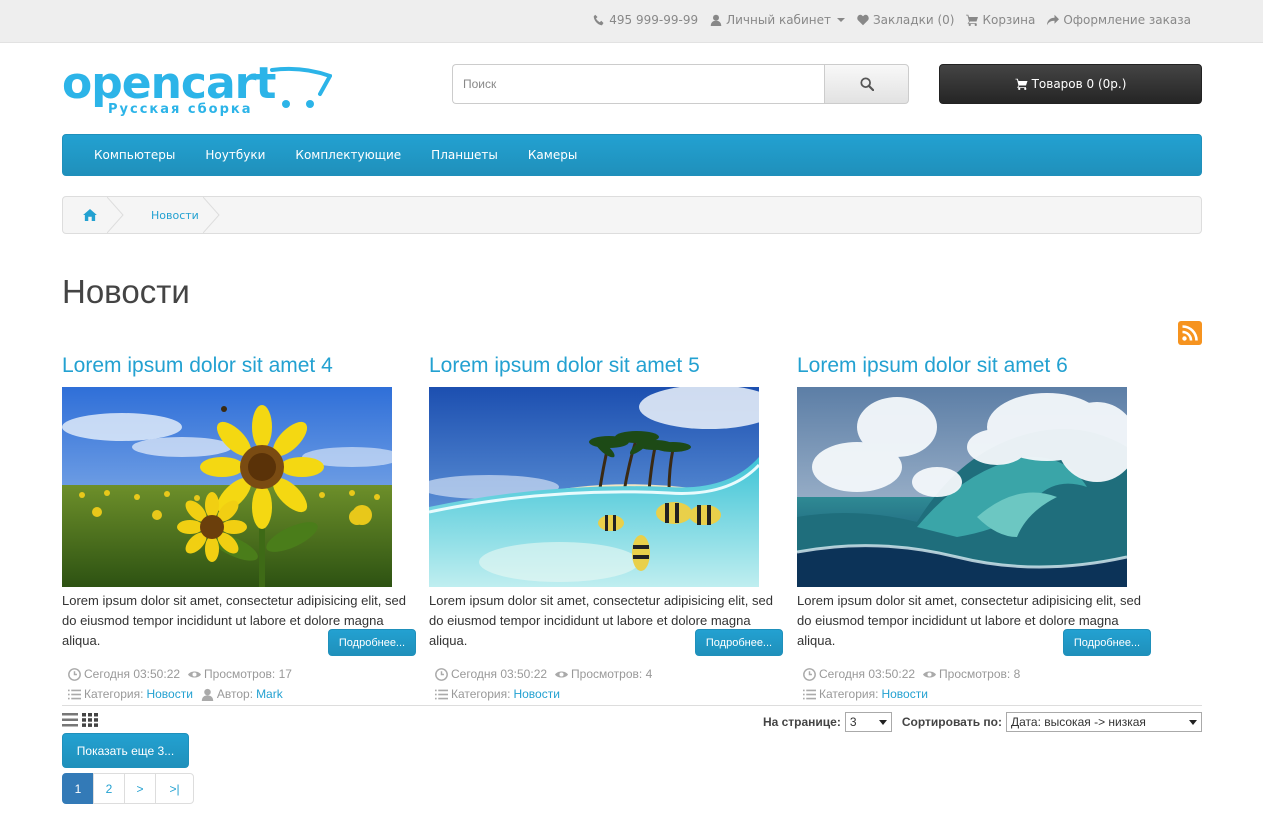 This screenshot has height=816, width=1263. I want to click on search-bar, so click(680, 84).